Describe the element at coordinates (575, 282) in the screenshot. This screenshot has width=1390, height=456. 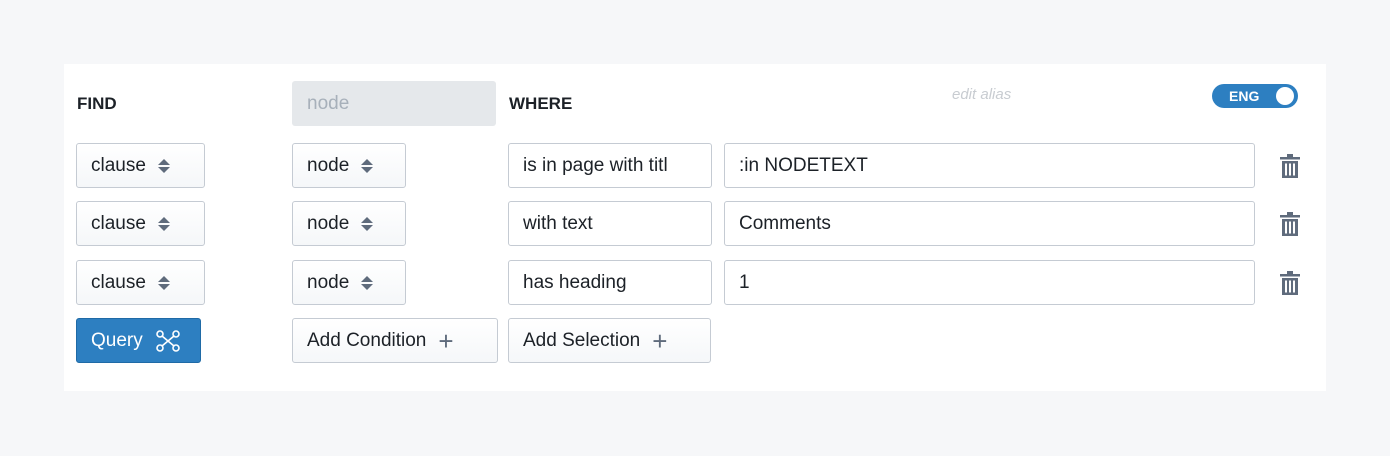
I see `condition-value: has heading` at that location.